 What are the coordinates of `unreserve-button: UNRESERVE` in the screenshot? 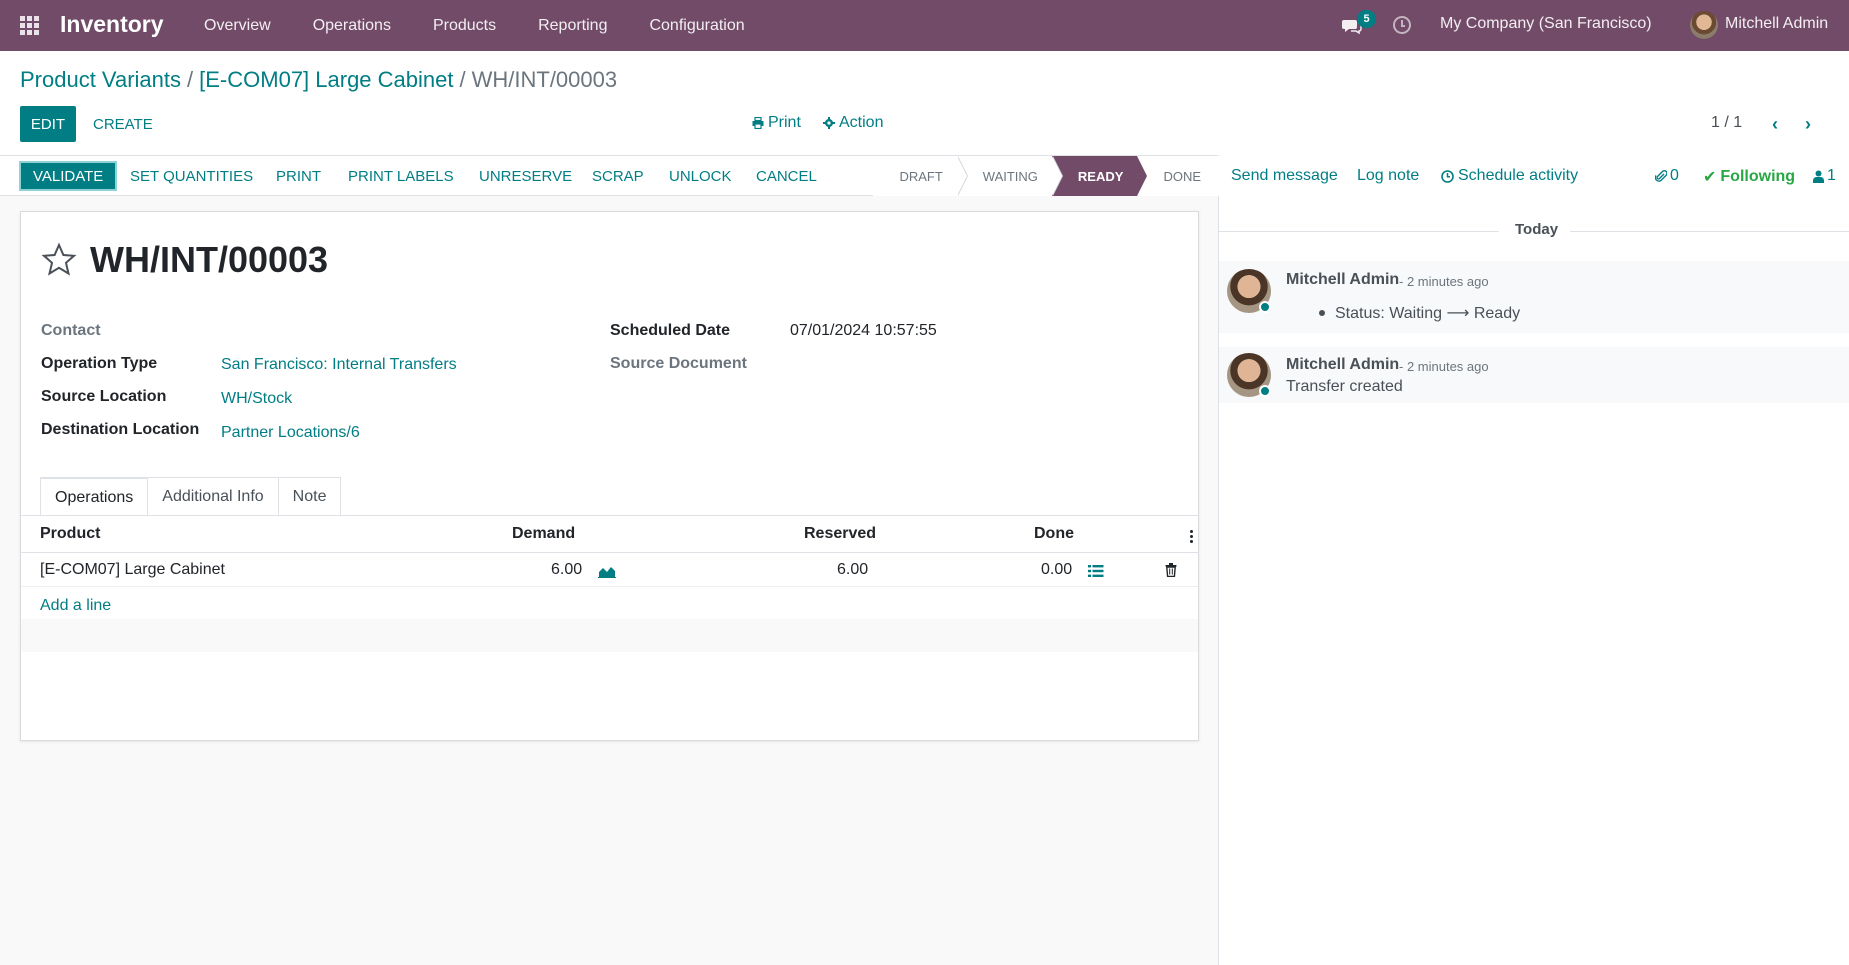 It's located at (525, 176).